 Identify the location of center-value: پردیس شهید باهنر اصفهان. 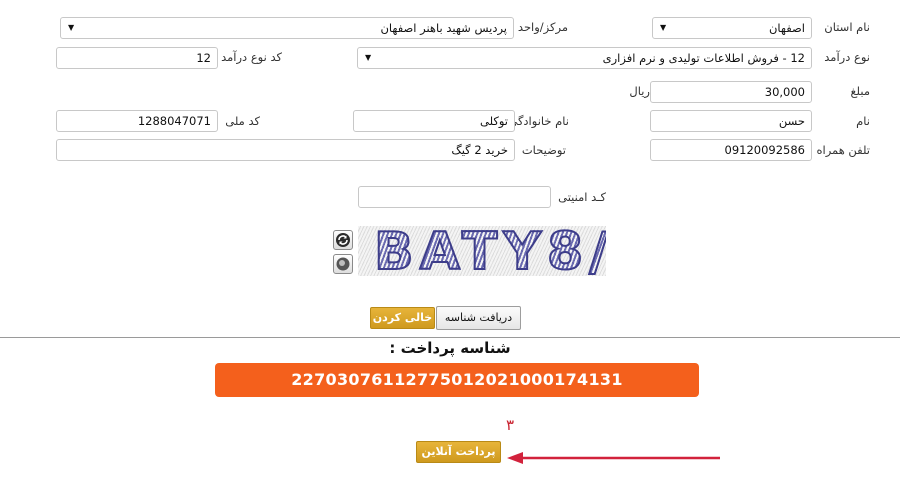
(443, 28).